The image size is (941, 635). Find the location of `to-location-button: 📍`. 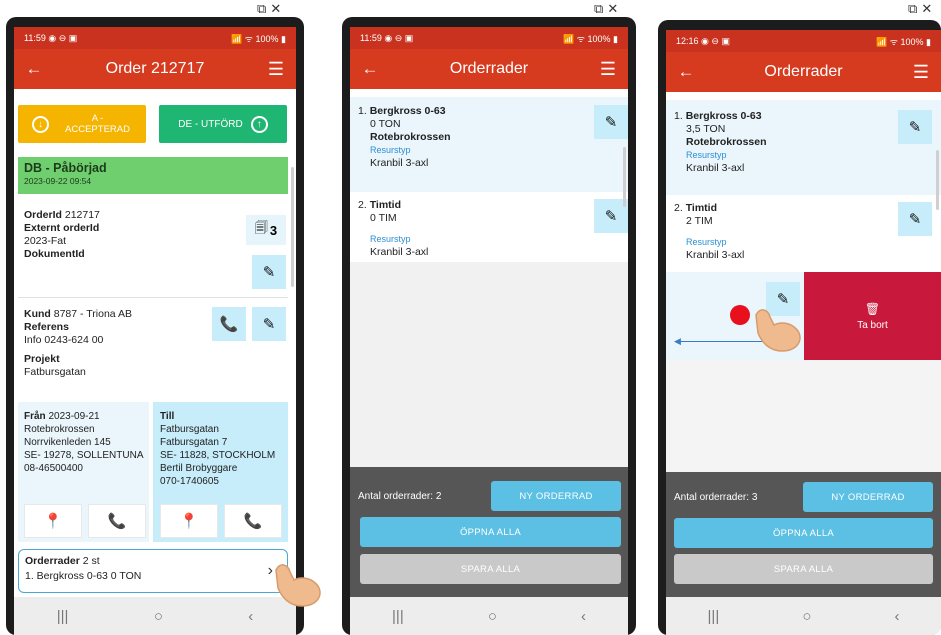

to-location-button: 📍 is located at coordinates (189, 521).